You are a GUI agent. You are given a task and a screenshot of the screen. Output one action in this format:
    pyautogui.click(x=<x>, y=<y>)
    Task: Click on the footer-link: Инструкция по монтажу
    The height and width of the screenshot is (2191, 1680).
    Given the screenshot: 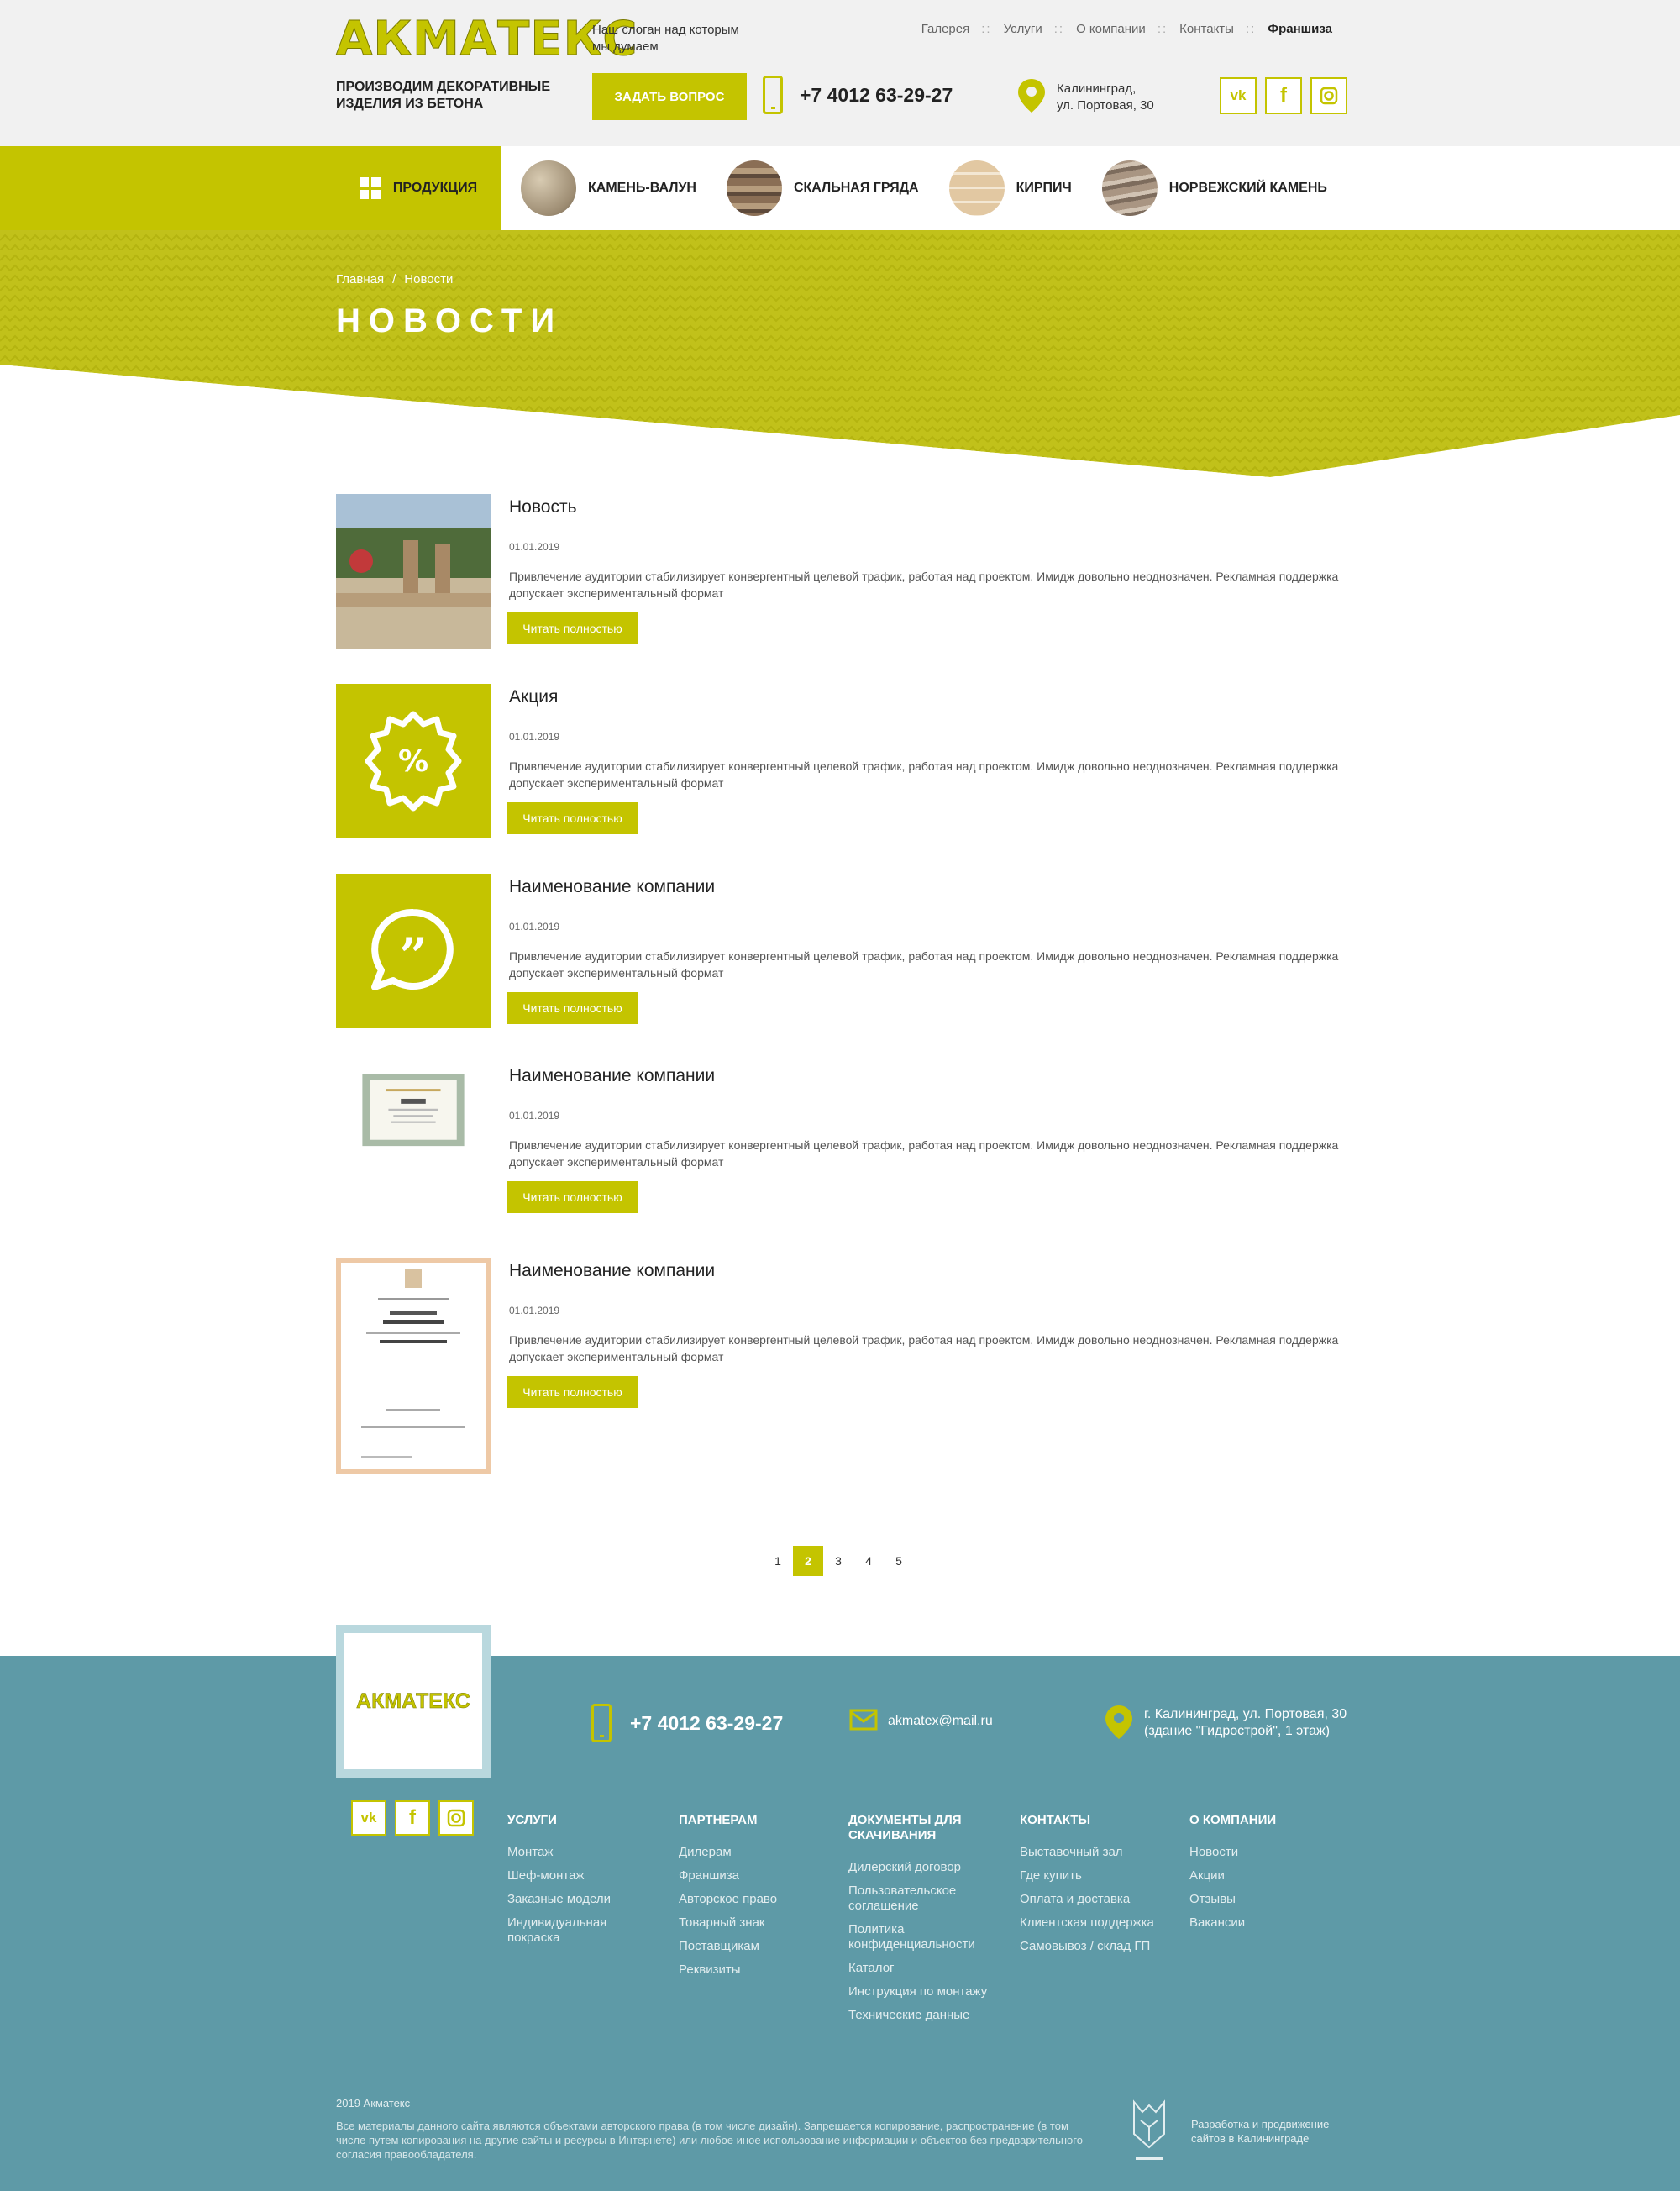 What is the action you would take?
    pyautogui.click(x=928, y=1991)
    